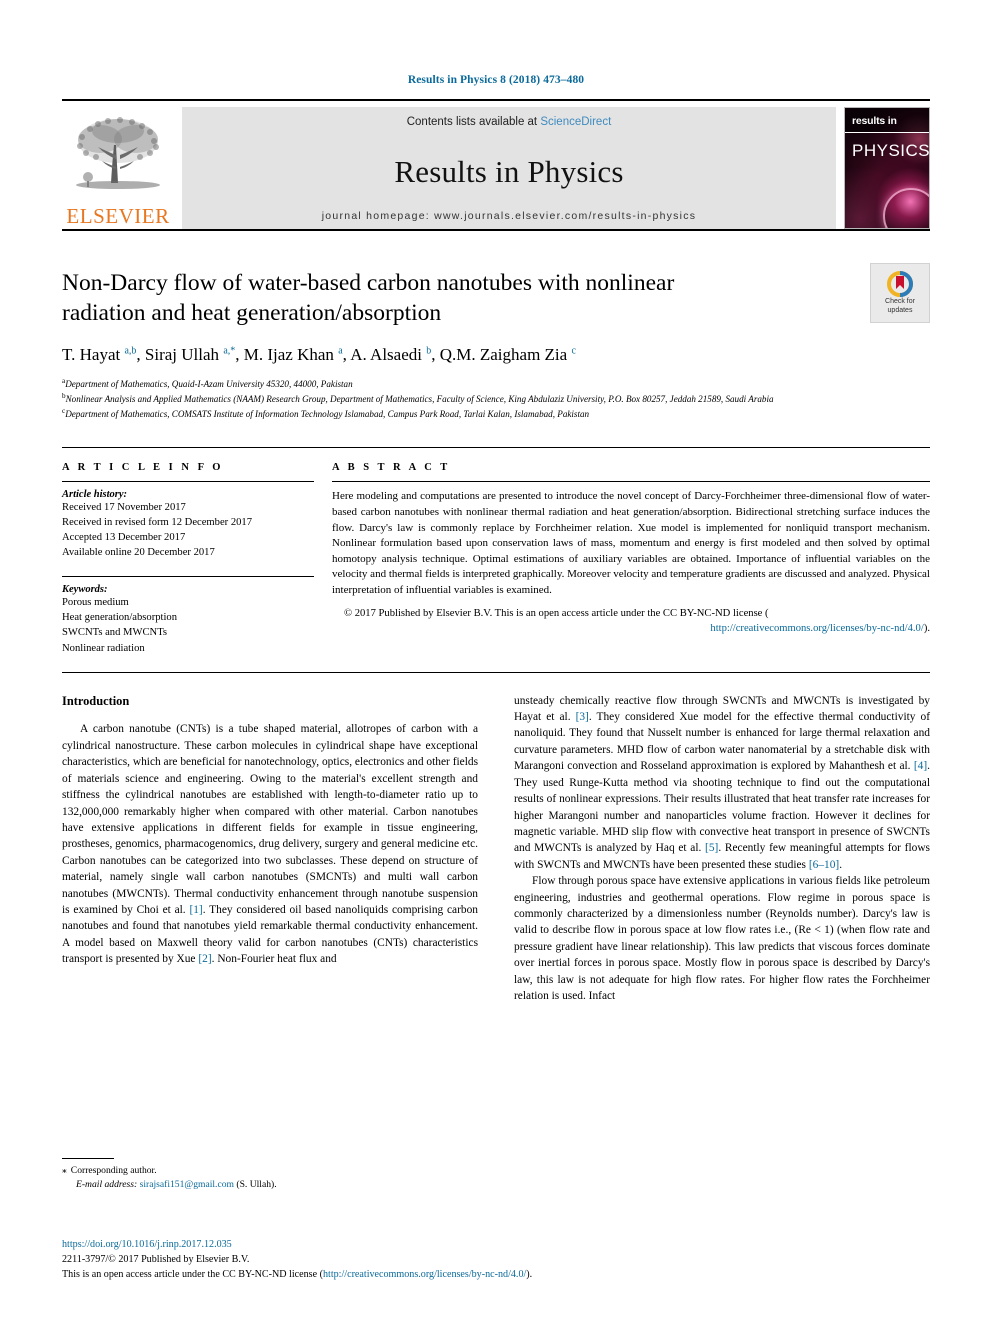  Describe the element at coordinates (631, 482) in the screenshot. I see `abstract-rule` at that location.